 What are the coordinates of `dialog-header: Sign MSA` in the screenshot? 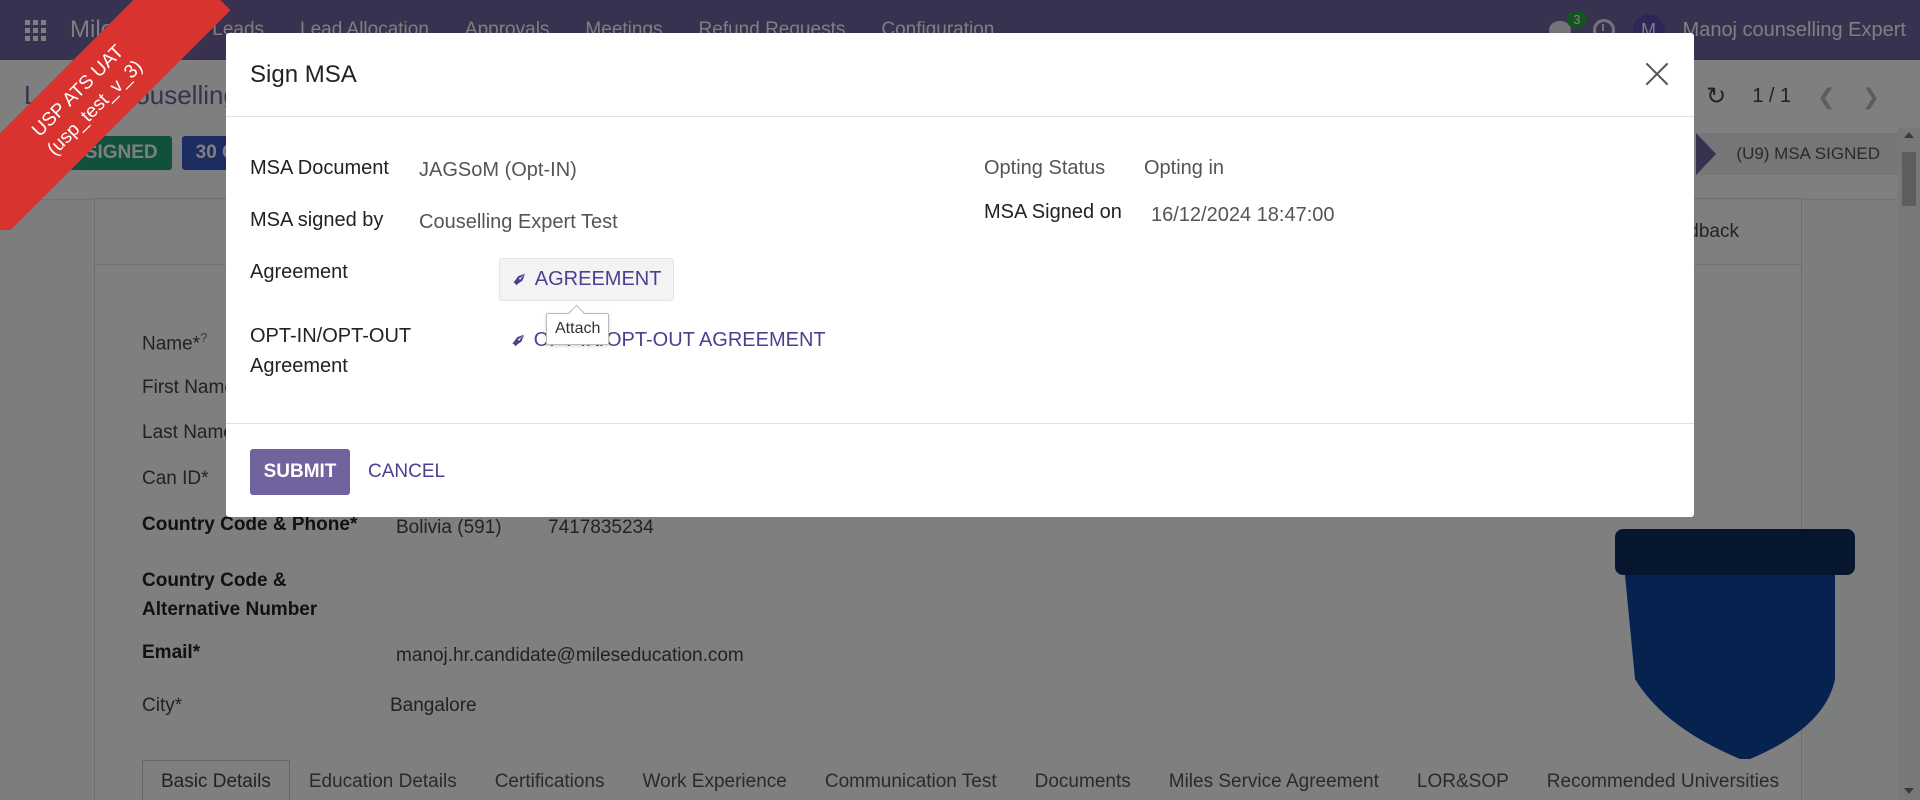 It's located at (960, 75).